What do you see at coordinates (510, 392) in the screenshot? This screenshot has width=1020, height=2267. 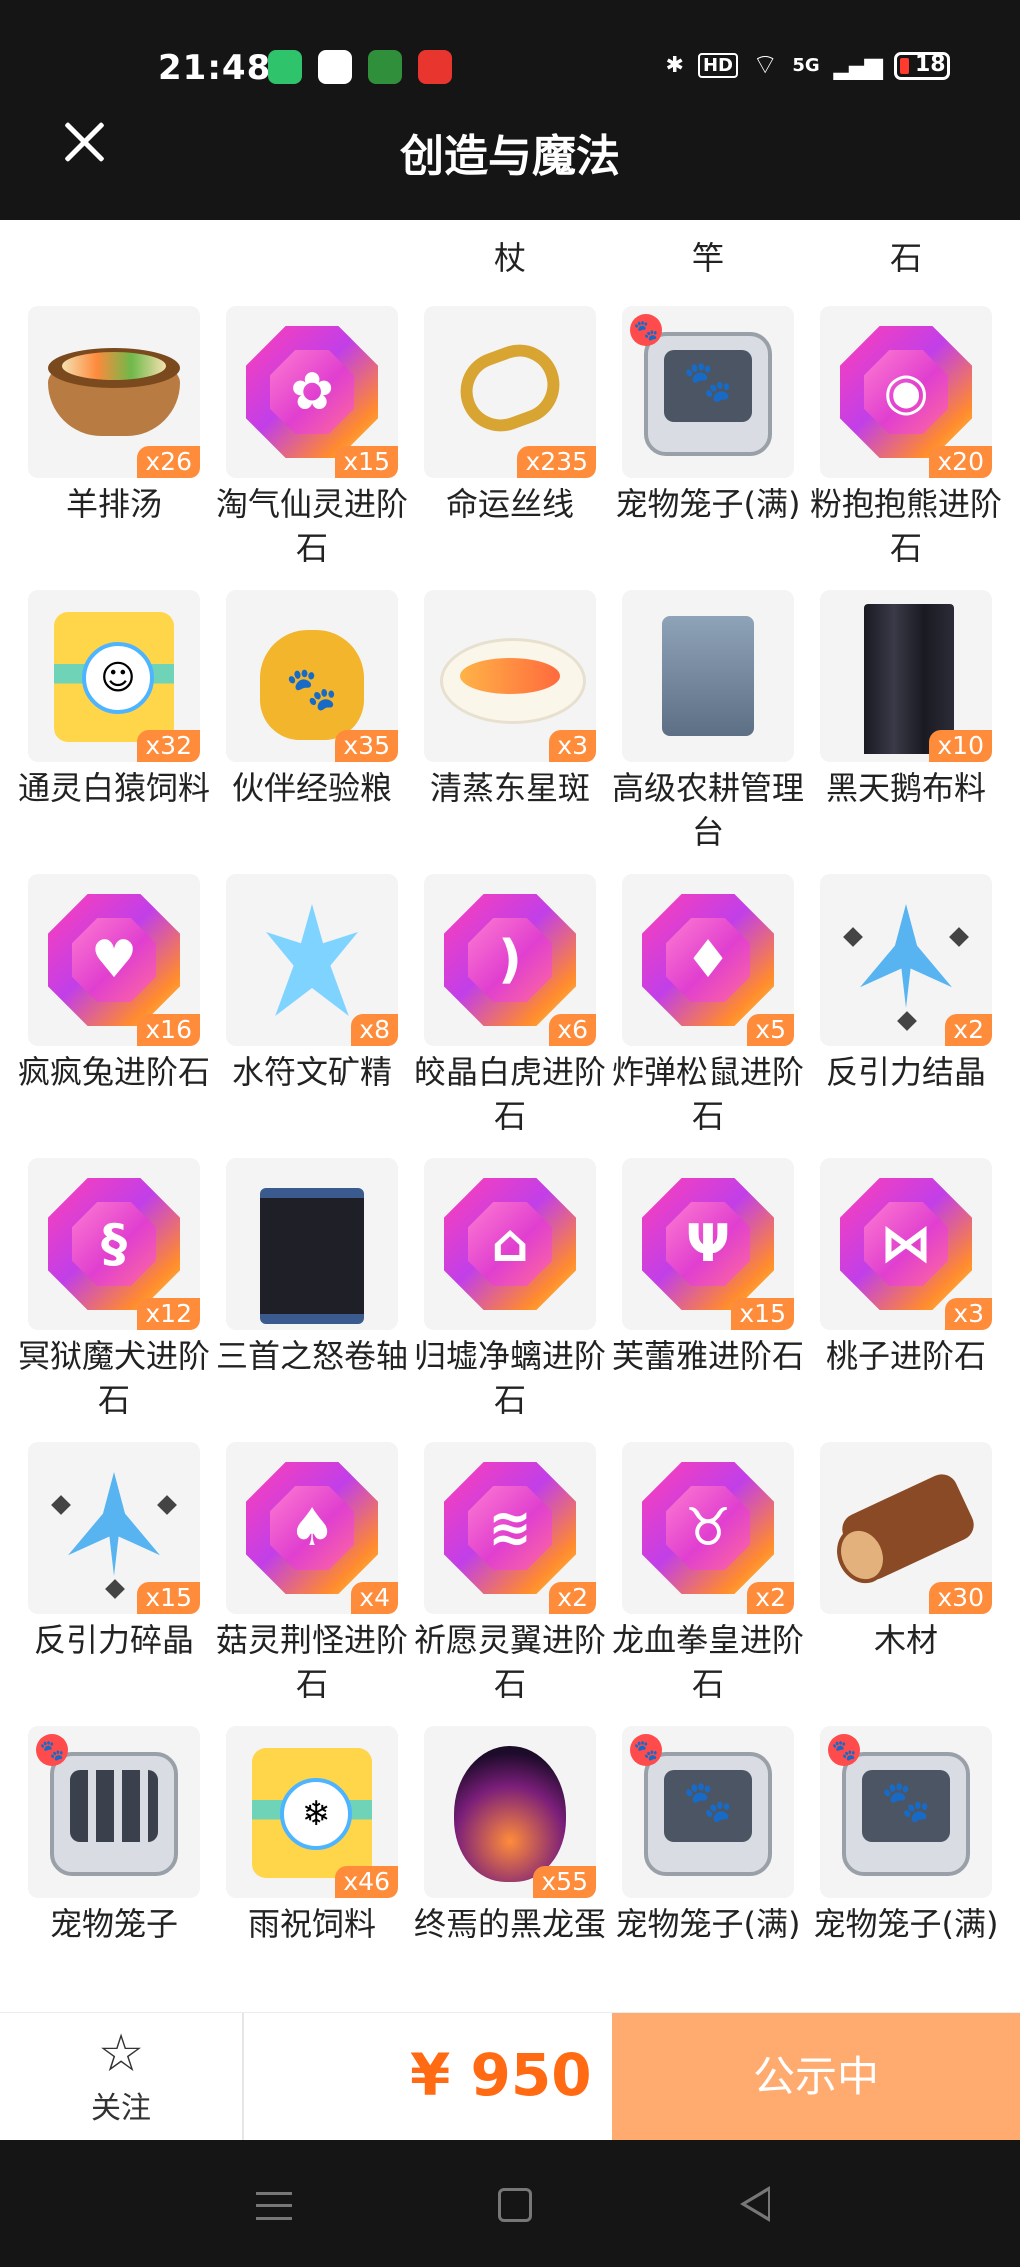 I see `rope-icon: x235` at bounding box center [510, 392].